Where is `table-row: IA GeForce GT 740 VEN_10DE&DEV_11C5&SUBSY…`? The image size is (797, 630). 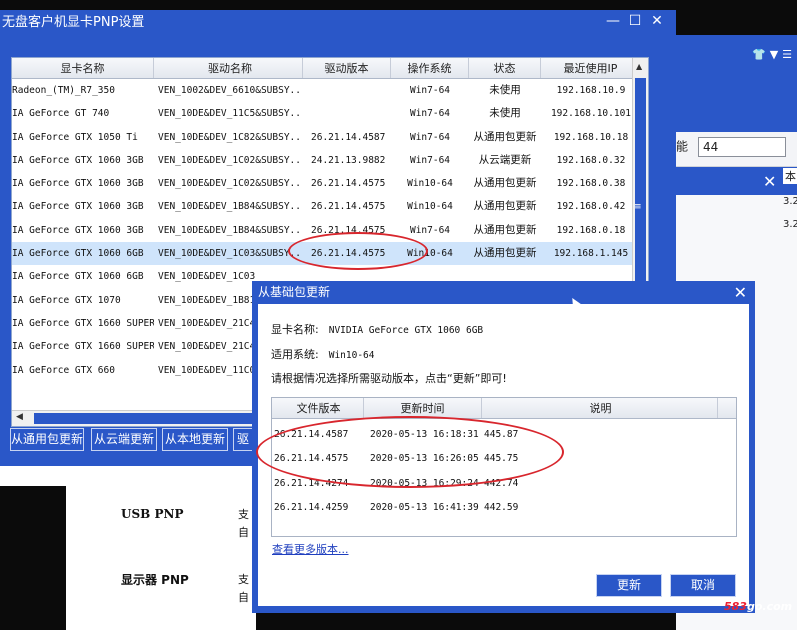
table-row: IA GeForce GT 740 VEN_10DE&DEV_11C5&SUBSY… is located at coordinates (330, 113).